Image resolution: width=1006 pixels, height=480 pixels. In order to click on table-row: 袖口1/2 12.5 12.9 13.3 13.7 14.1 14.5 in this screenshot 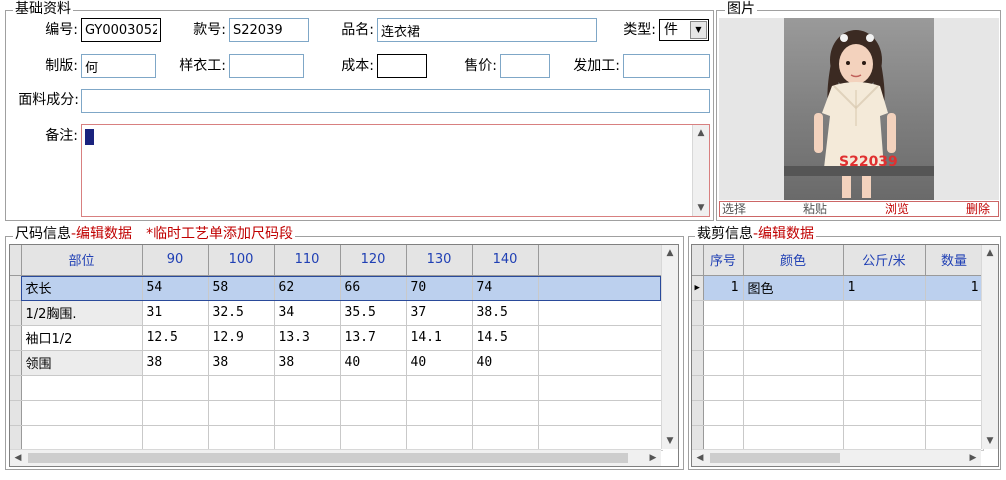, I will do `click(336, 338)`.